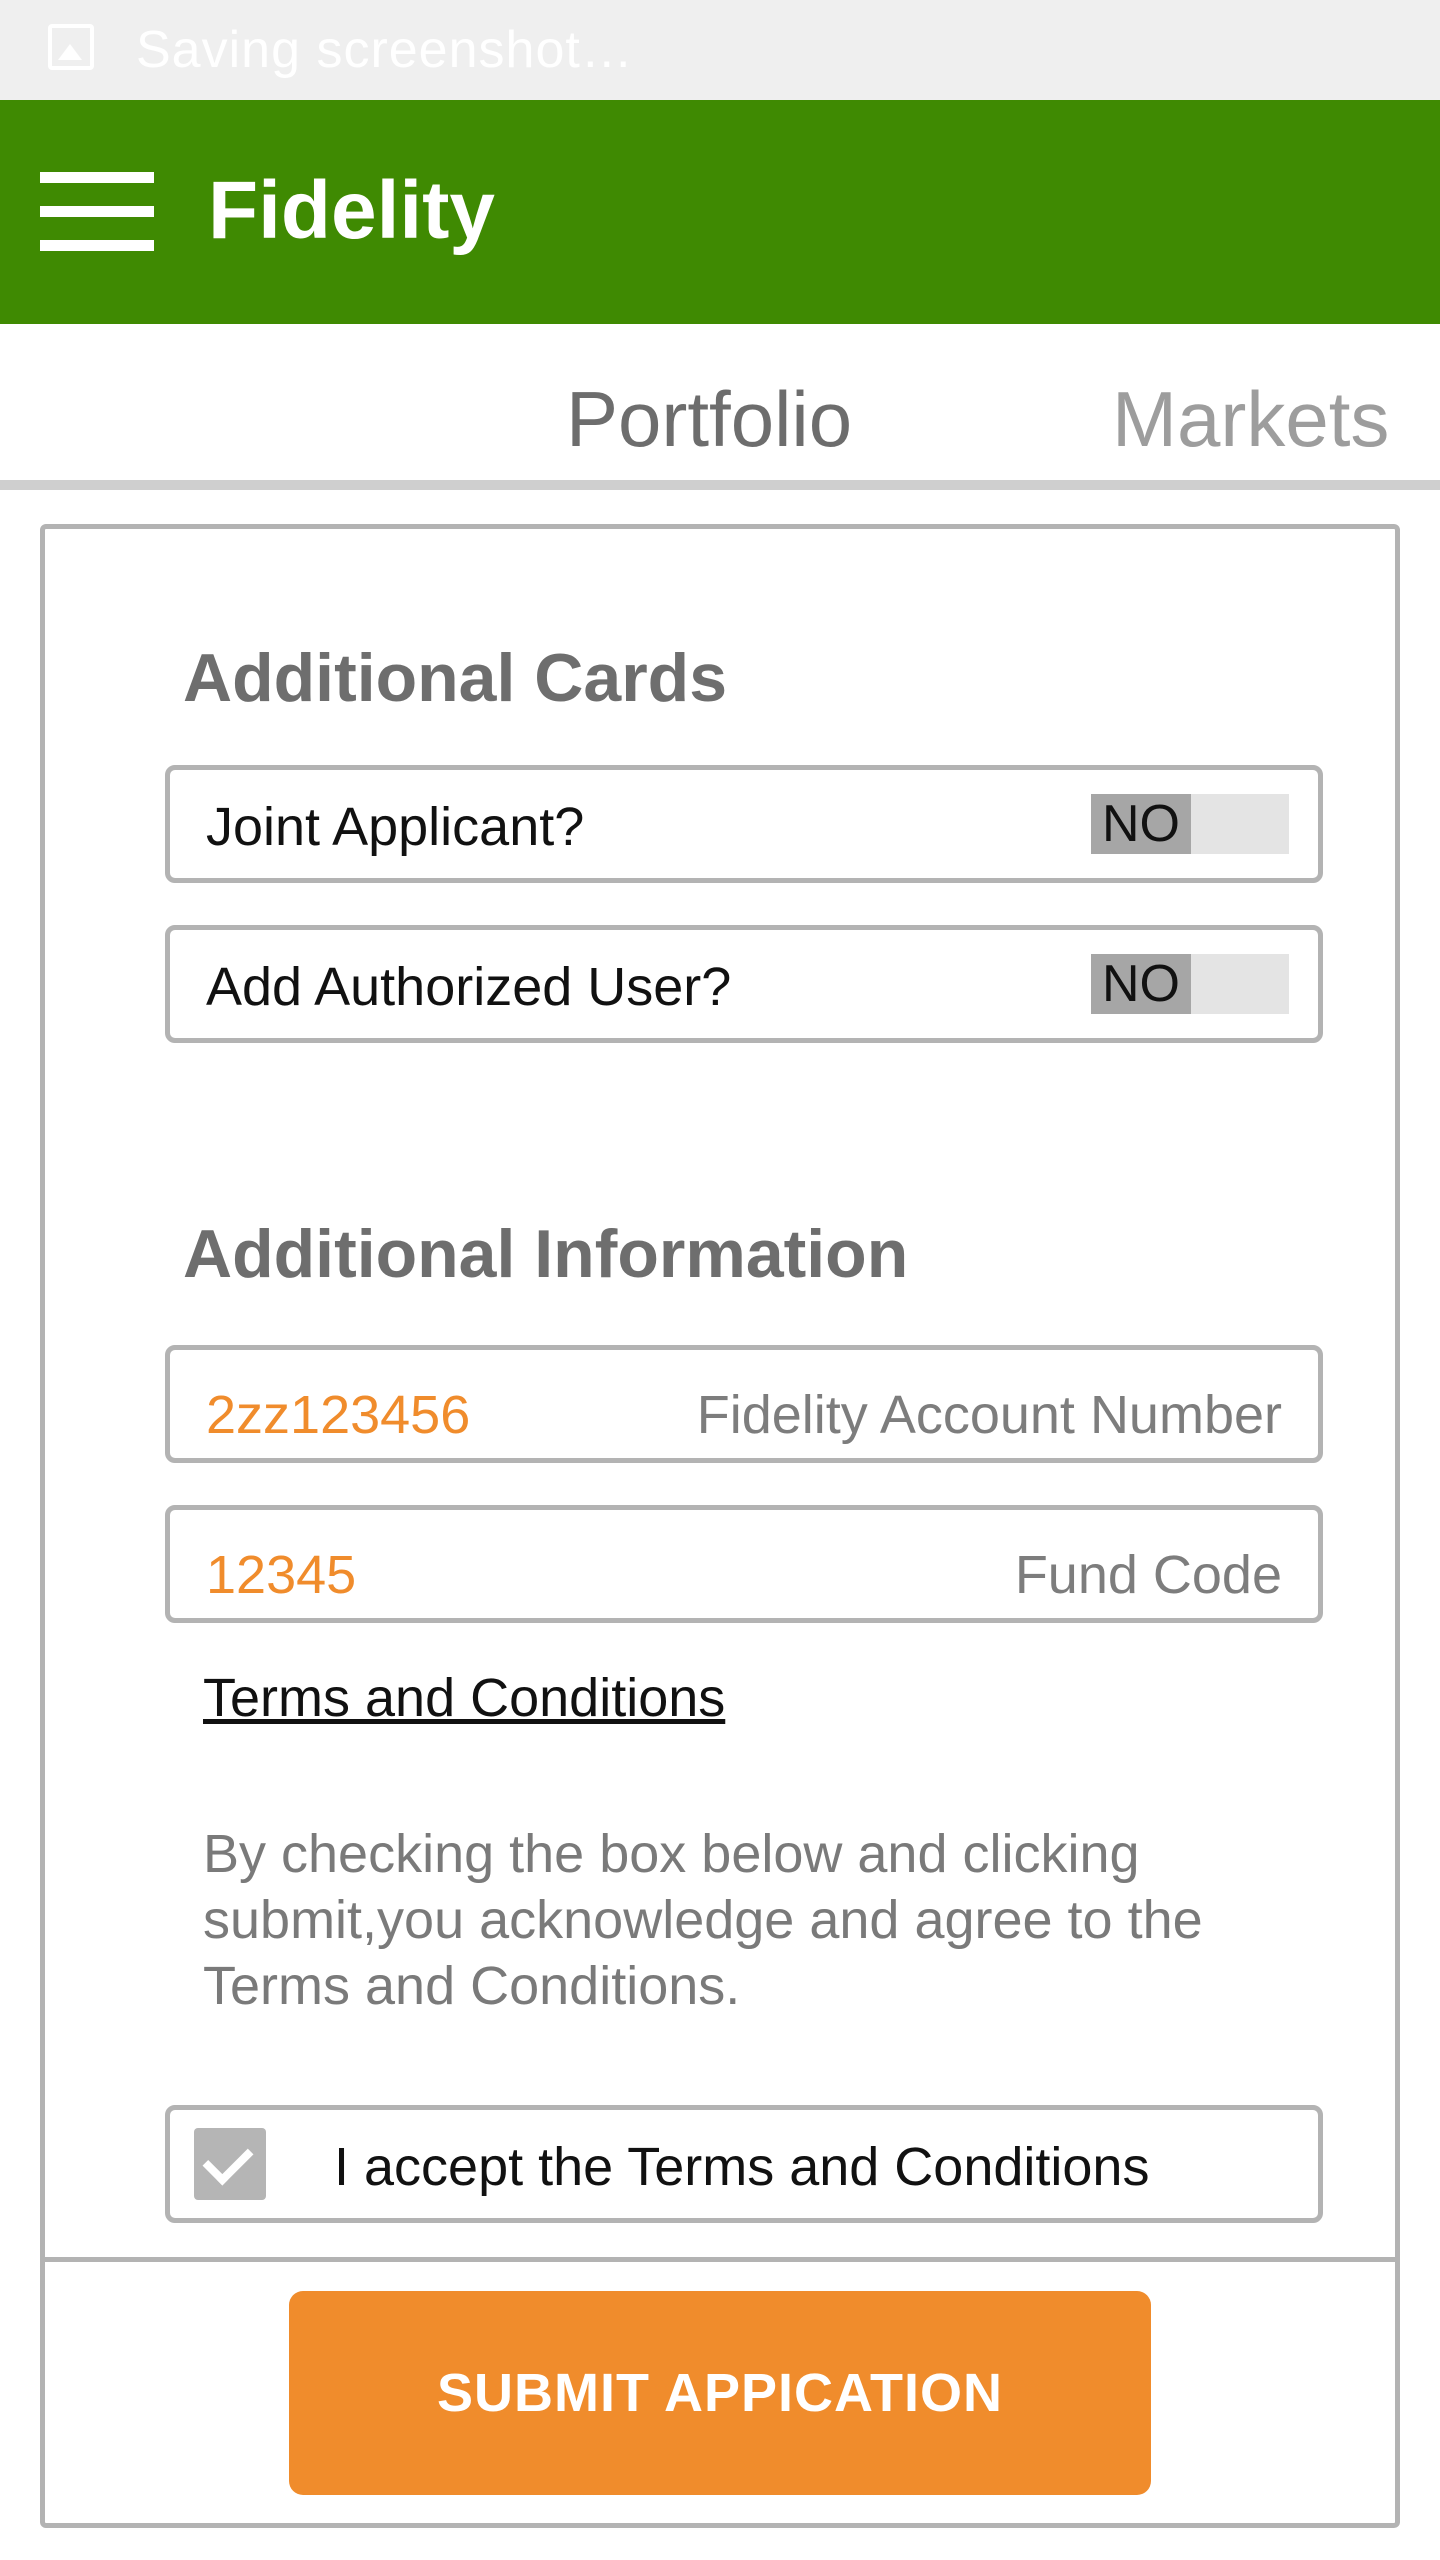 The image size is (1440, 2560). What do you see at coordinates (230, 2164) in the screenshot?
I see `accept-terms-checkbox` at bounding box center [230, 2164].